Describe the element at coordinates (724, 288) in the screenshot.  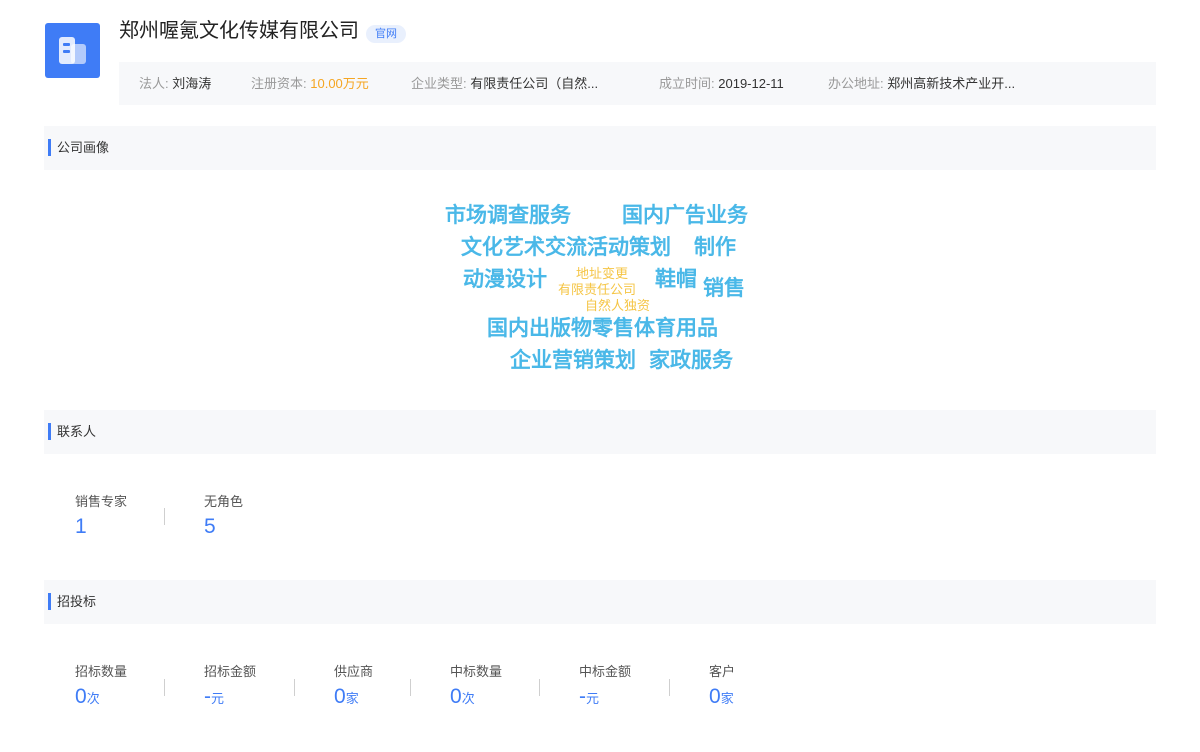
I see `cloud-word: 销售` at that location.